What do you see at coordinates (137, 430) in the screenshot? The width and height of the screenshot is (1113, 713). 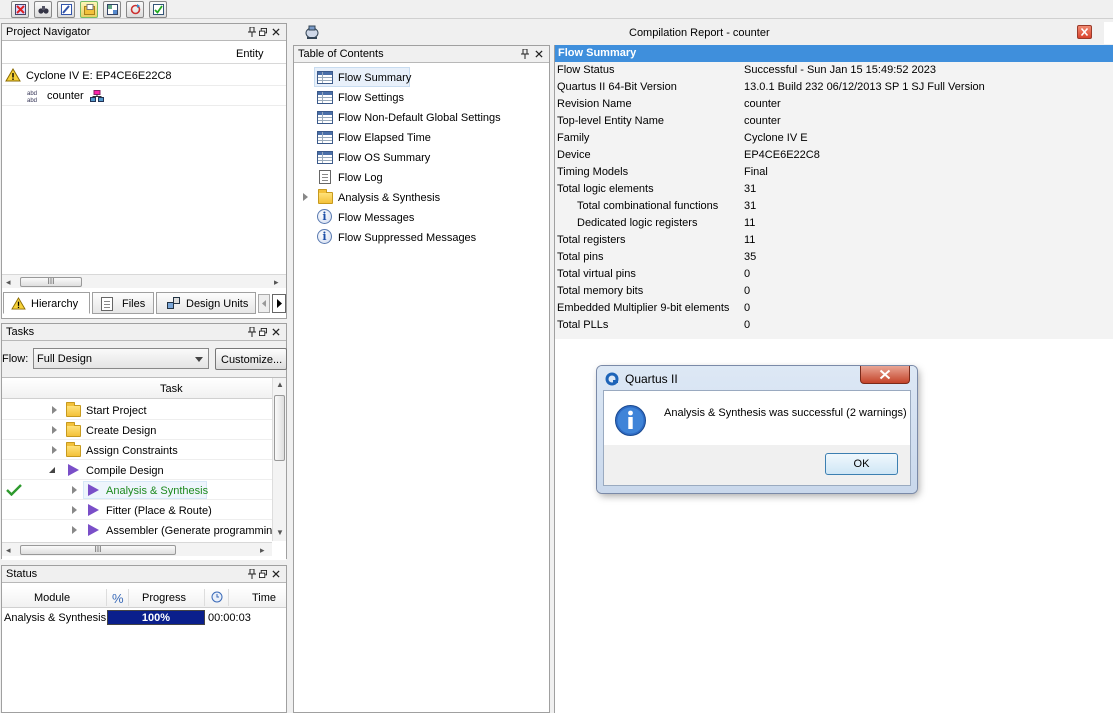 I see `task-item-create-design: Create Design` at bounding box center [137, 430].